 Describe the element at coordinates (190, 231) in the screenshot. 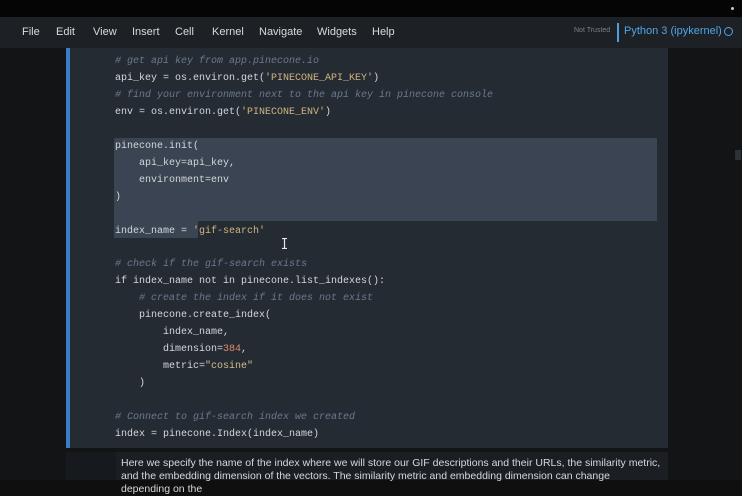

I see `code-line: index_name = 'gif-search'` at that location.